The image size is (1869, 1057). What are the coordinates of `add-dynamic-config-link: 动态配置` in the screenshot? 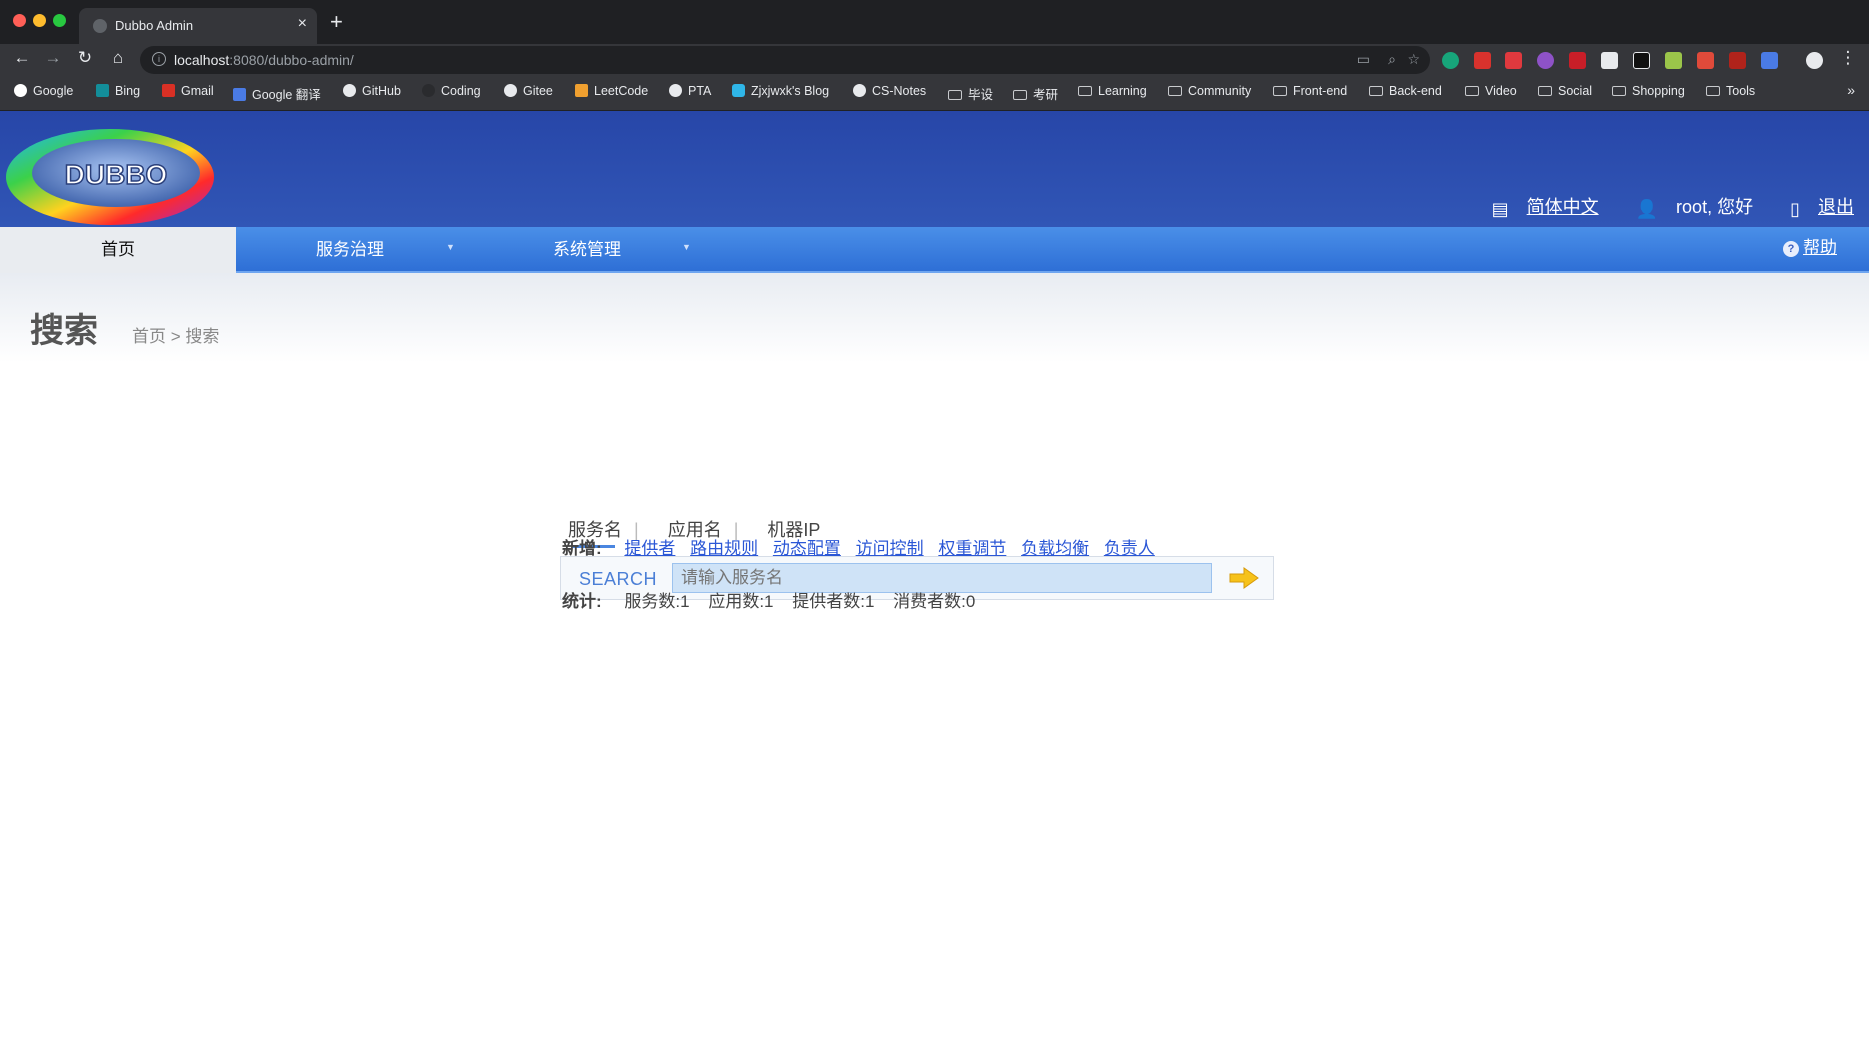 It's located at (807, 548).